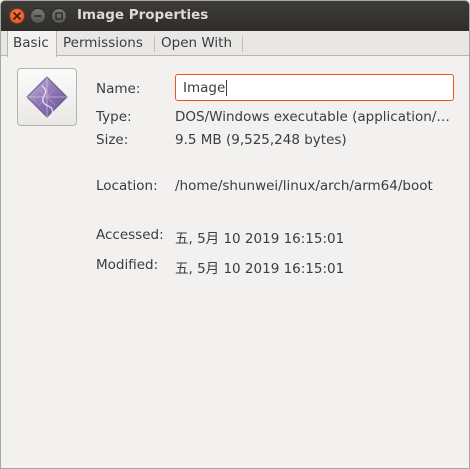  I want to click on accessed-value: 五, 5月 10 2019 16:15:01, so click(260, 239).